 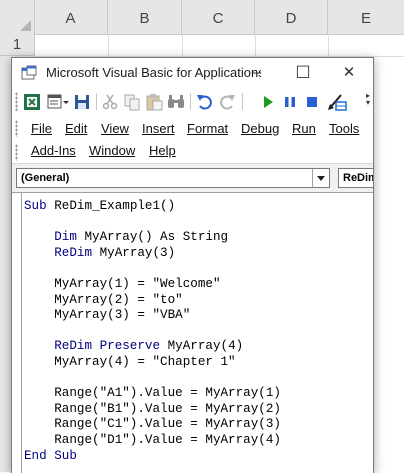 I want to click on toolbar-grip, so click(x=16, y=101).